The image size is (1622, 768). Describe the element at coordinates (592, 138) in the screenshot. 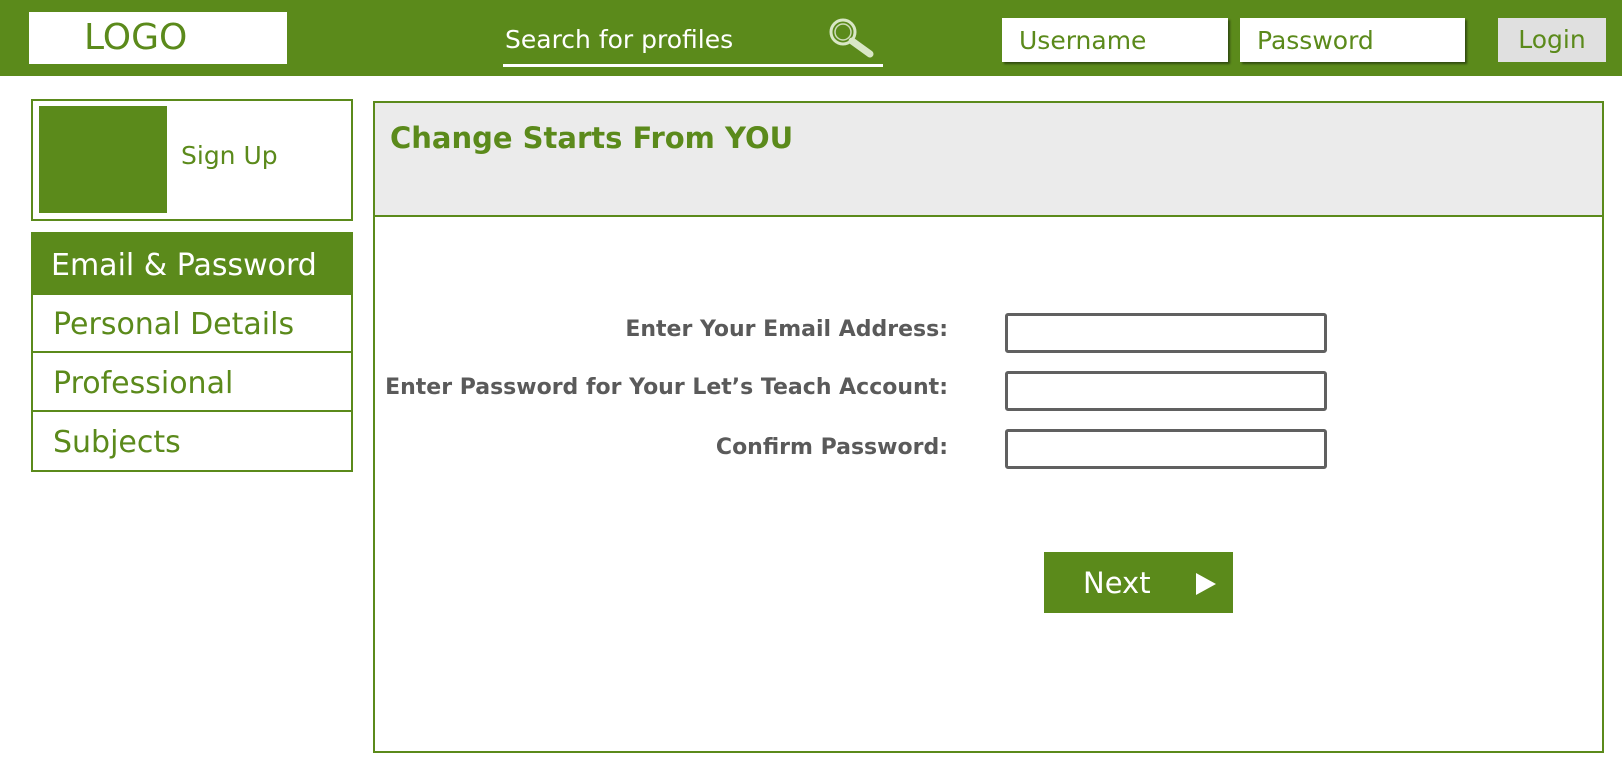

I see `page-title: Change Starts From YOU` at that location.